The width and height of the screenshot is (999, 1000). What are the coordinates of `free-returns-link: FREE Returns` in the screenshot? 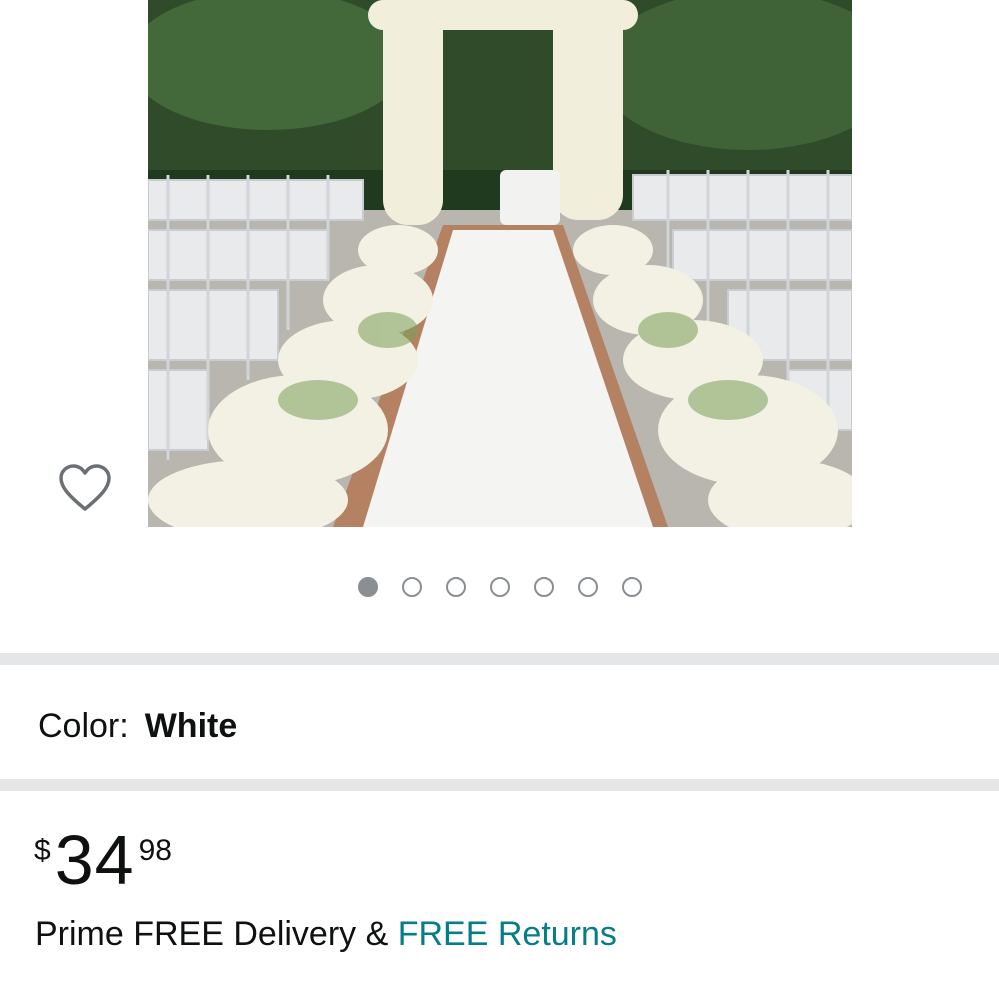 It's located at (507, 934).